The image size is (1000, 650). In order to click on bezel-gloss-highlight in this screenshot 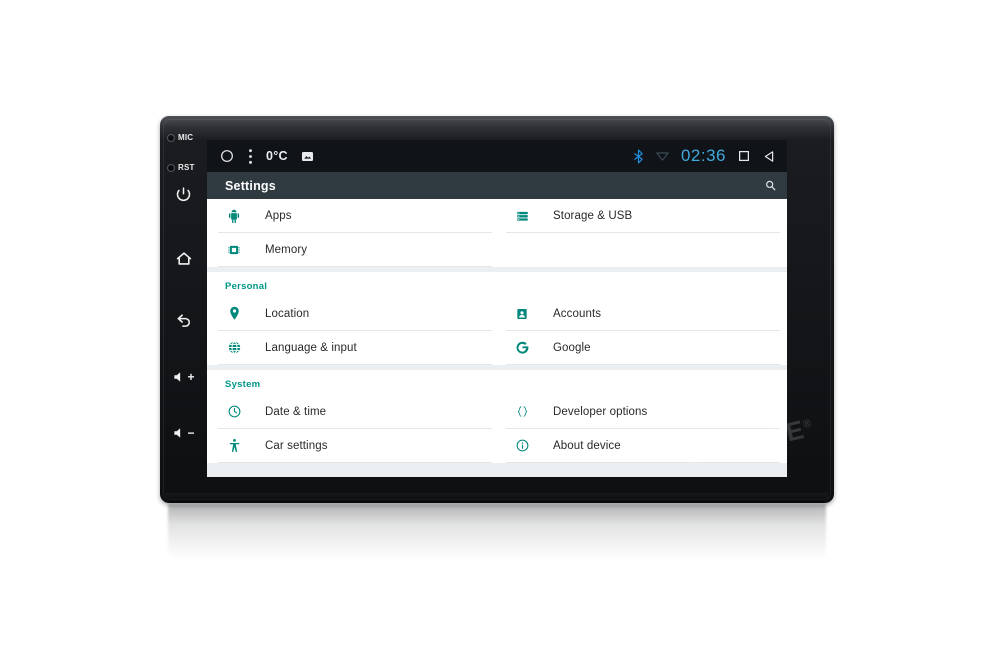, I will do `click(497, 129)`.